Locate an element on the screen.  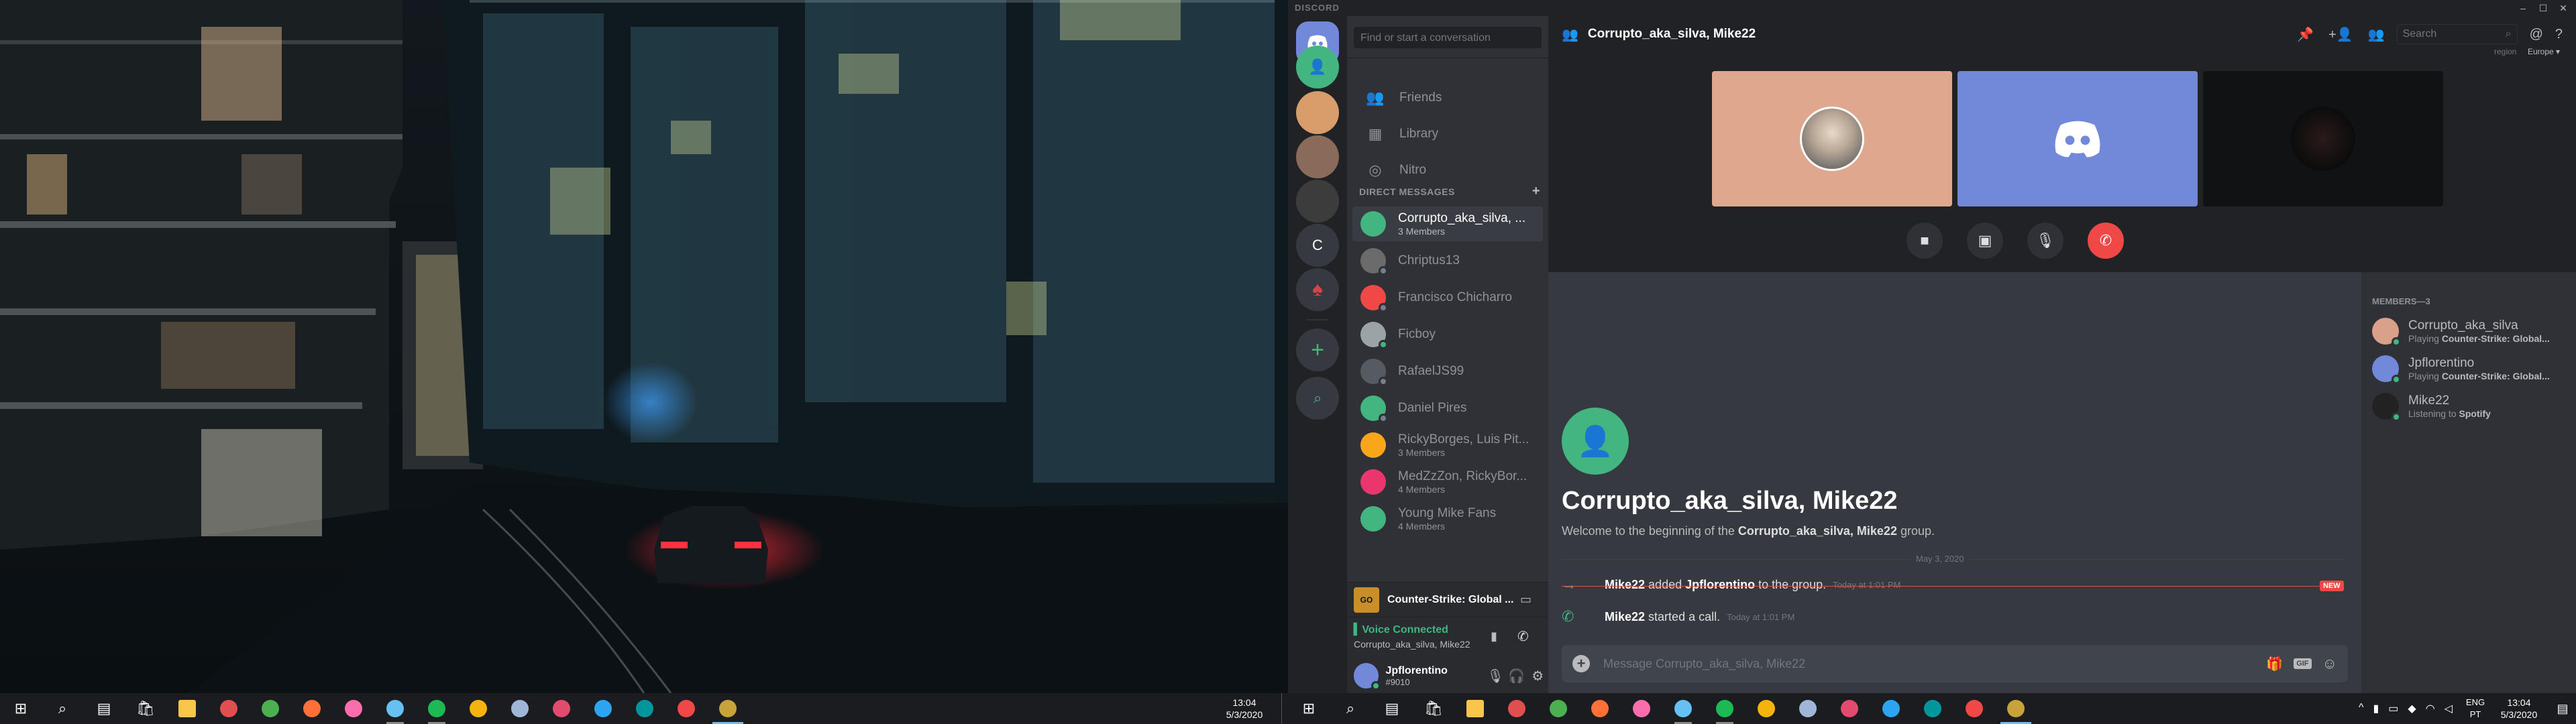
headphones-icon: 🎧 is located at coordinates (1516, 676).